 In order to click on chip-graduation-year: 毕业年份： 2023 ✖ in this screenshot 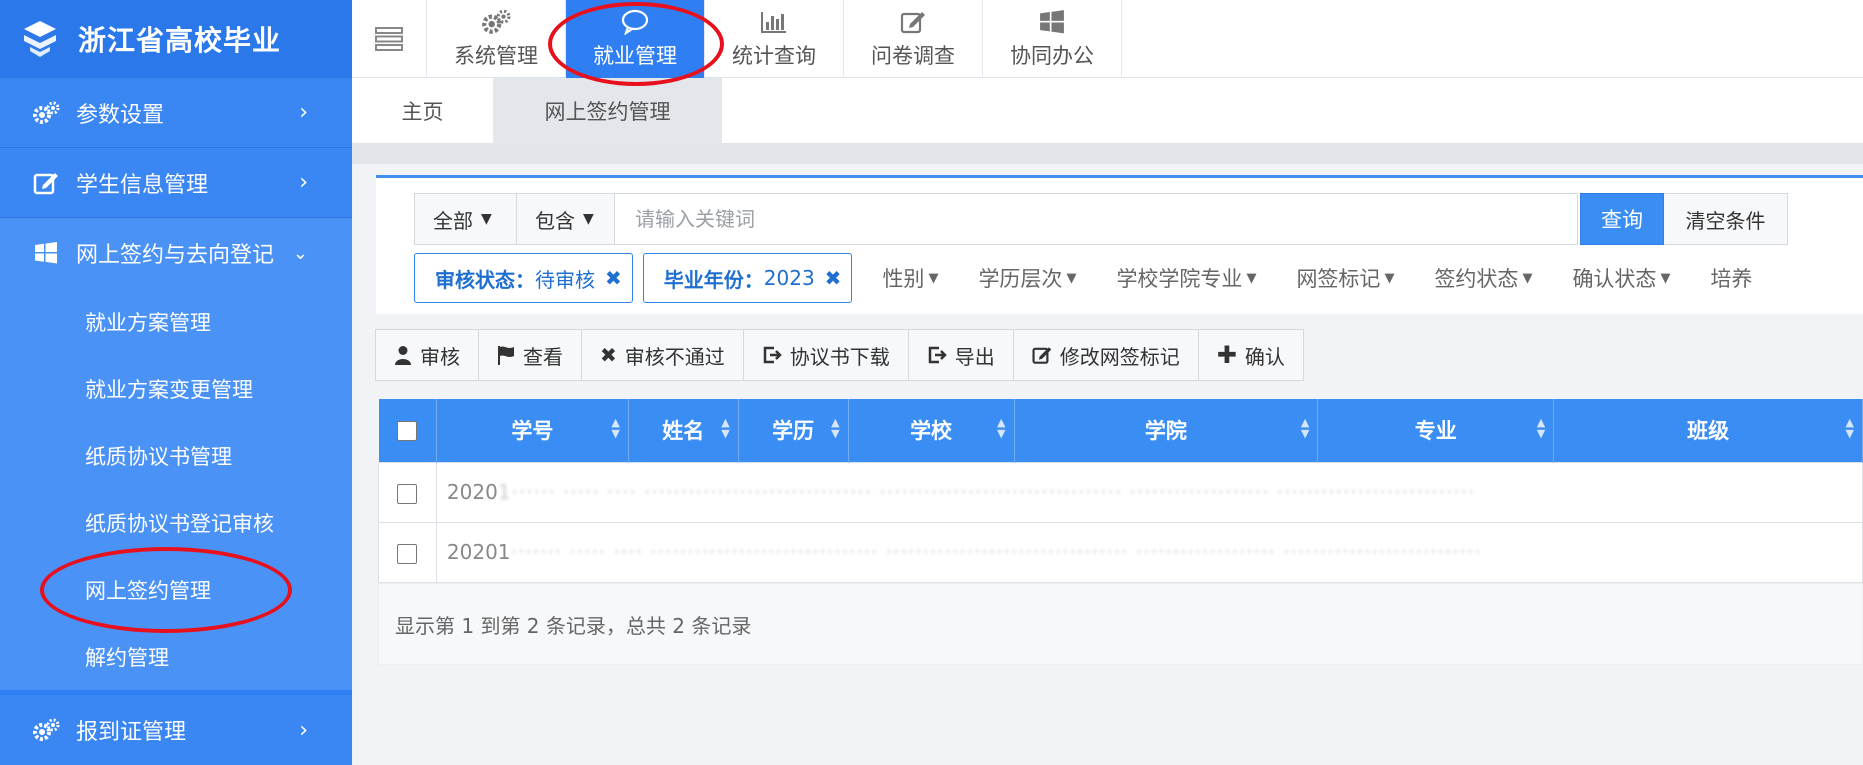, I will do `click(747, 278)`.